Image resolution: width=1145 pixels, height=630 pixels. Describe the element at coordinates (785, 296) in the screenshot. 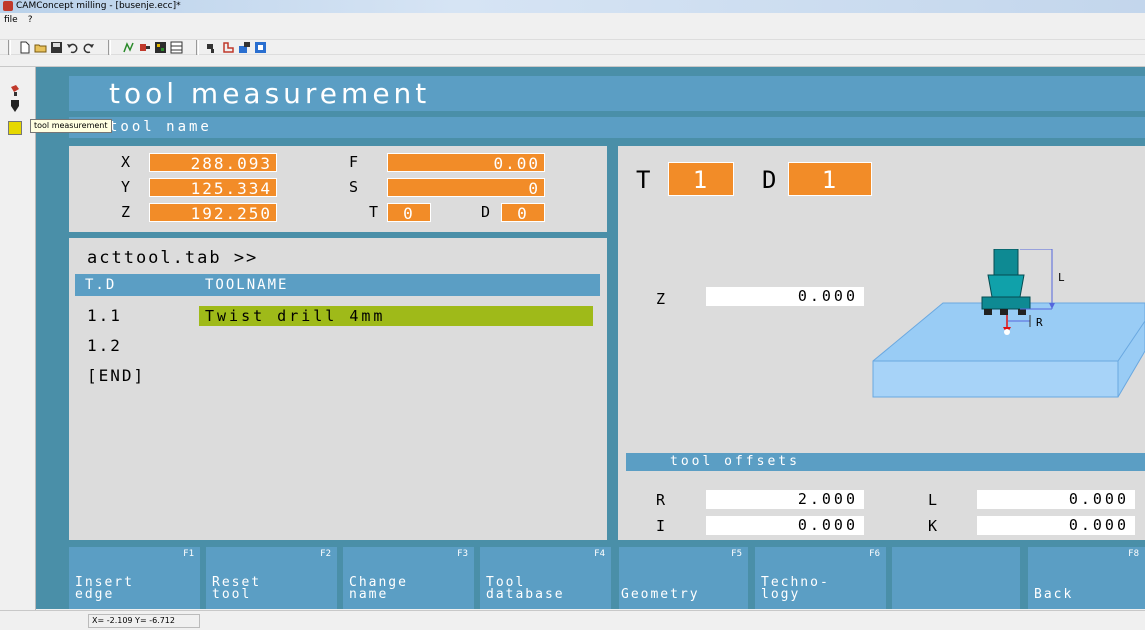

I see `measure-z-field: 0.000` at that location.